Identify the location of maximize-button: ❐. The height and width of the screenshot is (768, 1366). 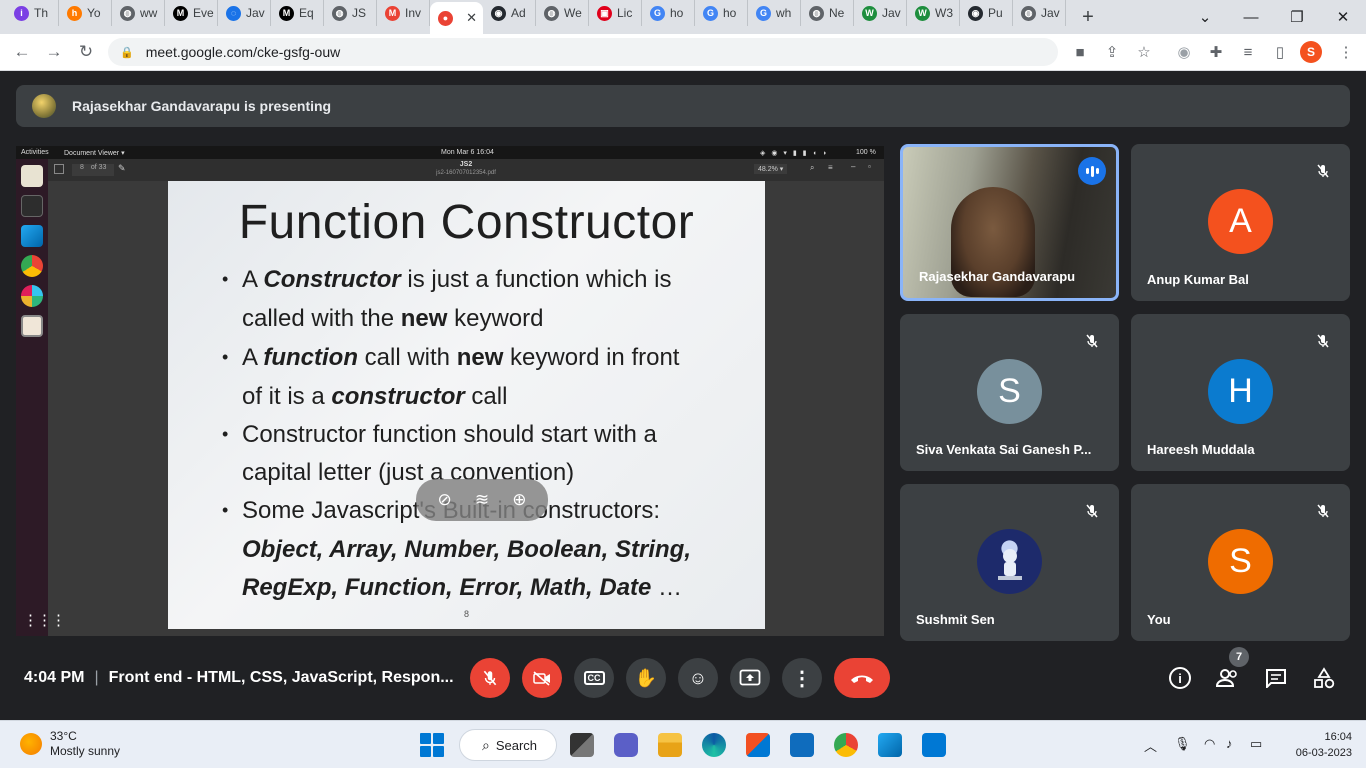
(1297, 17).